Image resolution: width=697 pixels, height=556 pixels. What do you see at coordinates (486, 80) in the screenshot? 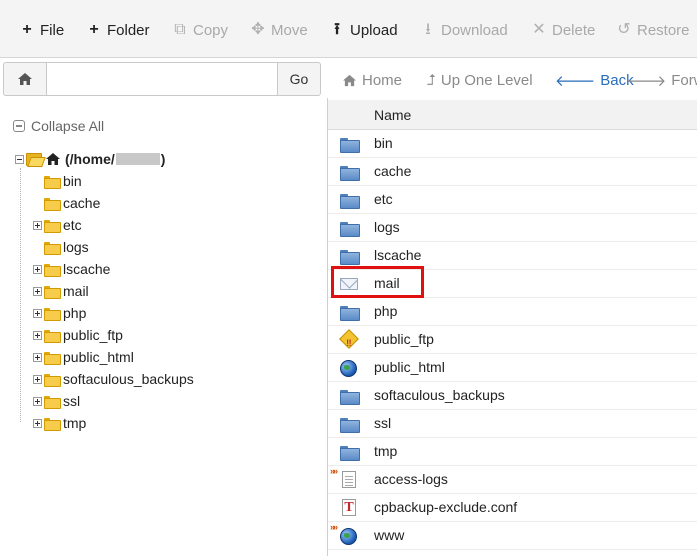
I see `up-one-level-label: Up One Level` at bounding box center [486, 80].